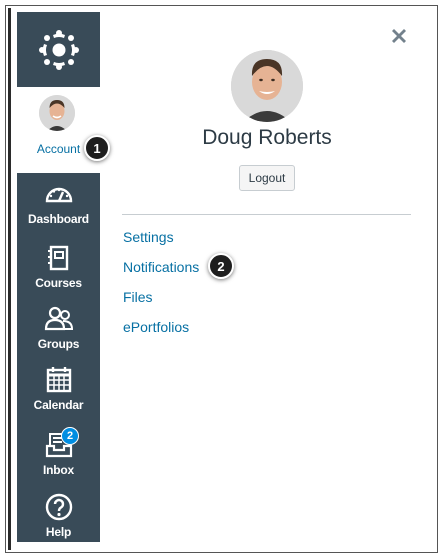 The image size is (443, 558). I want to click on sidebar-item-label: Calendar, so click(58, 405).